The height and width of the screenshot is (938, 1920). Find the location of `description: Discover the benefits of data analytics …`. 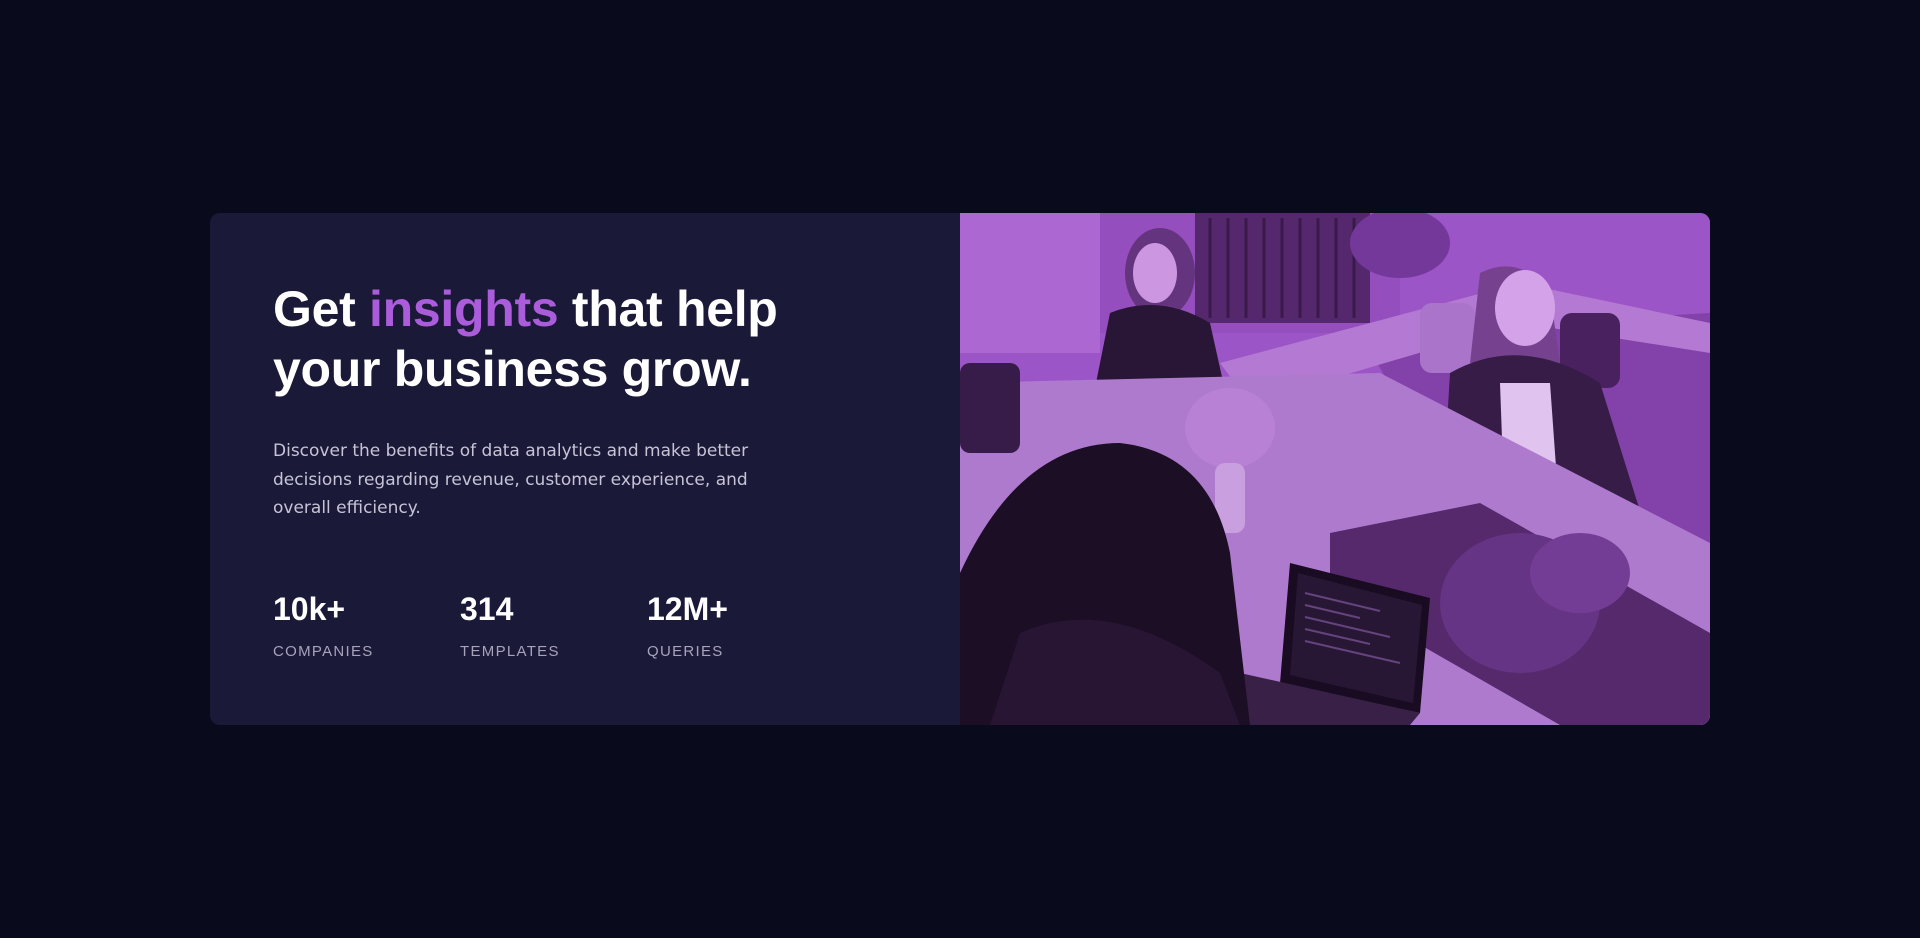

description: Discover the benefits of data analytics … is located at coordinates (511, 479).